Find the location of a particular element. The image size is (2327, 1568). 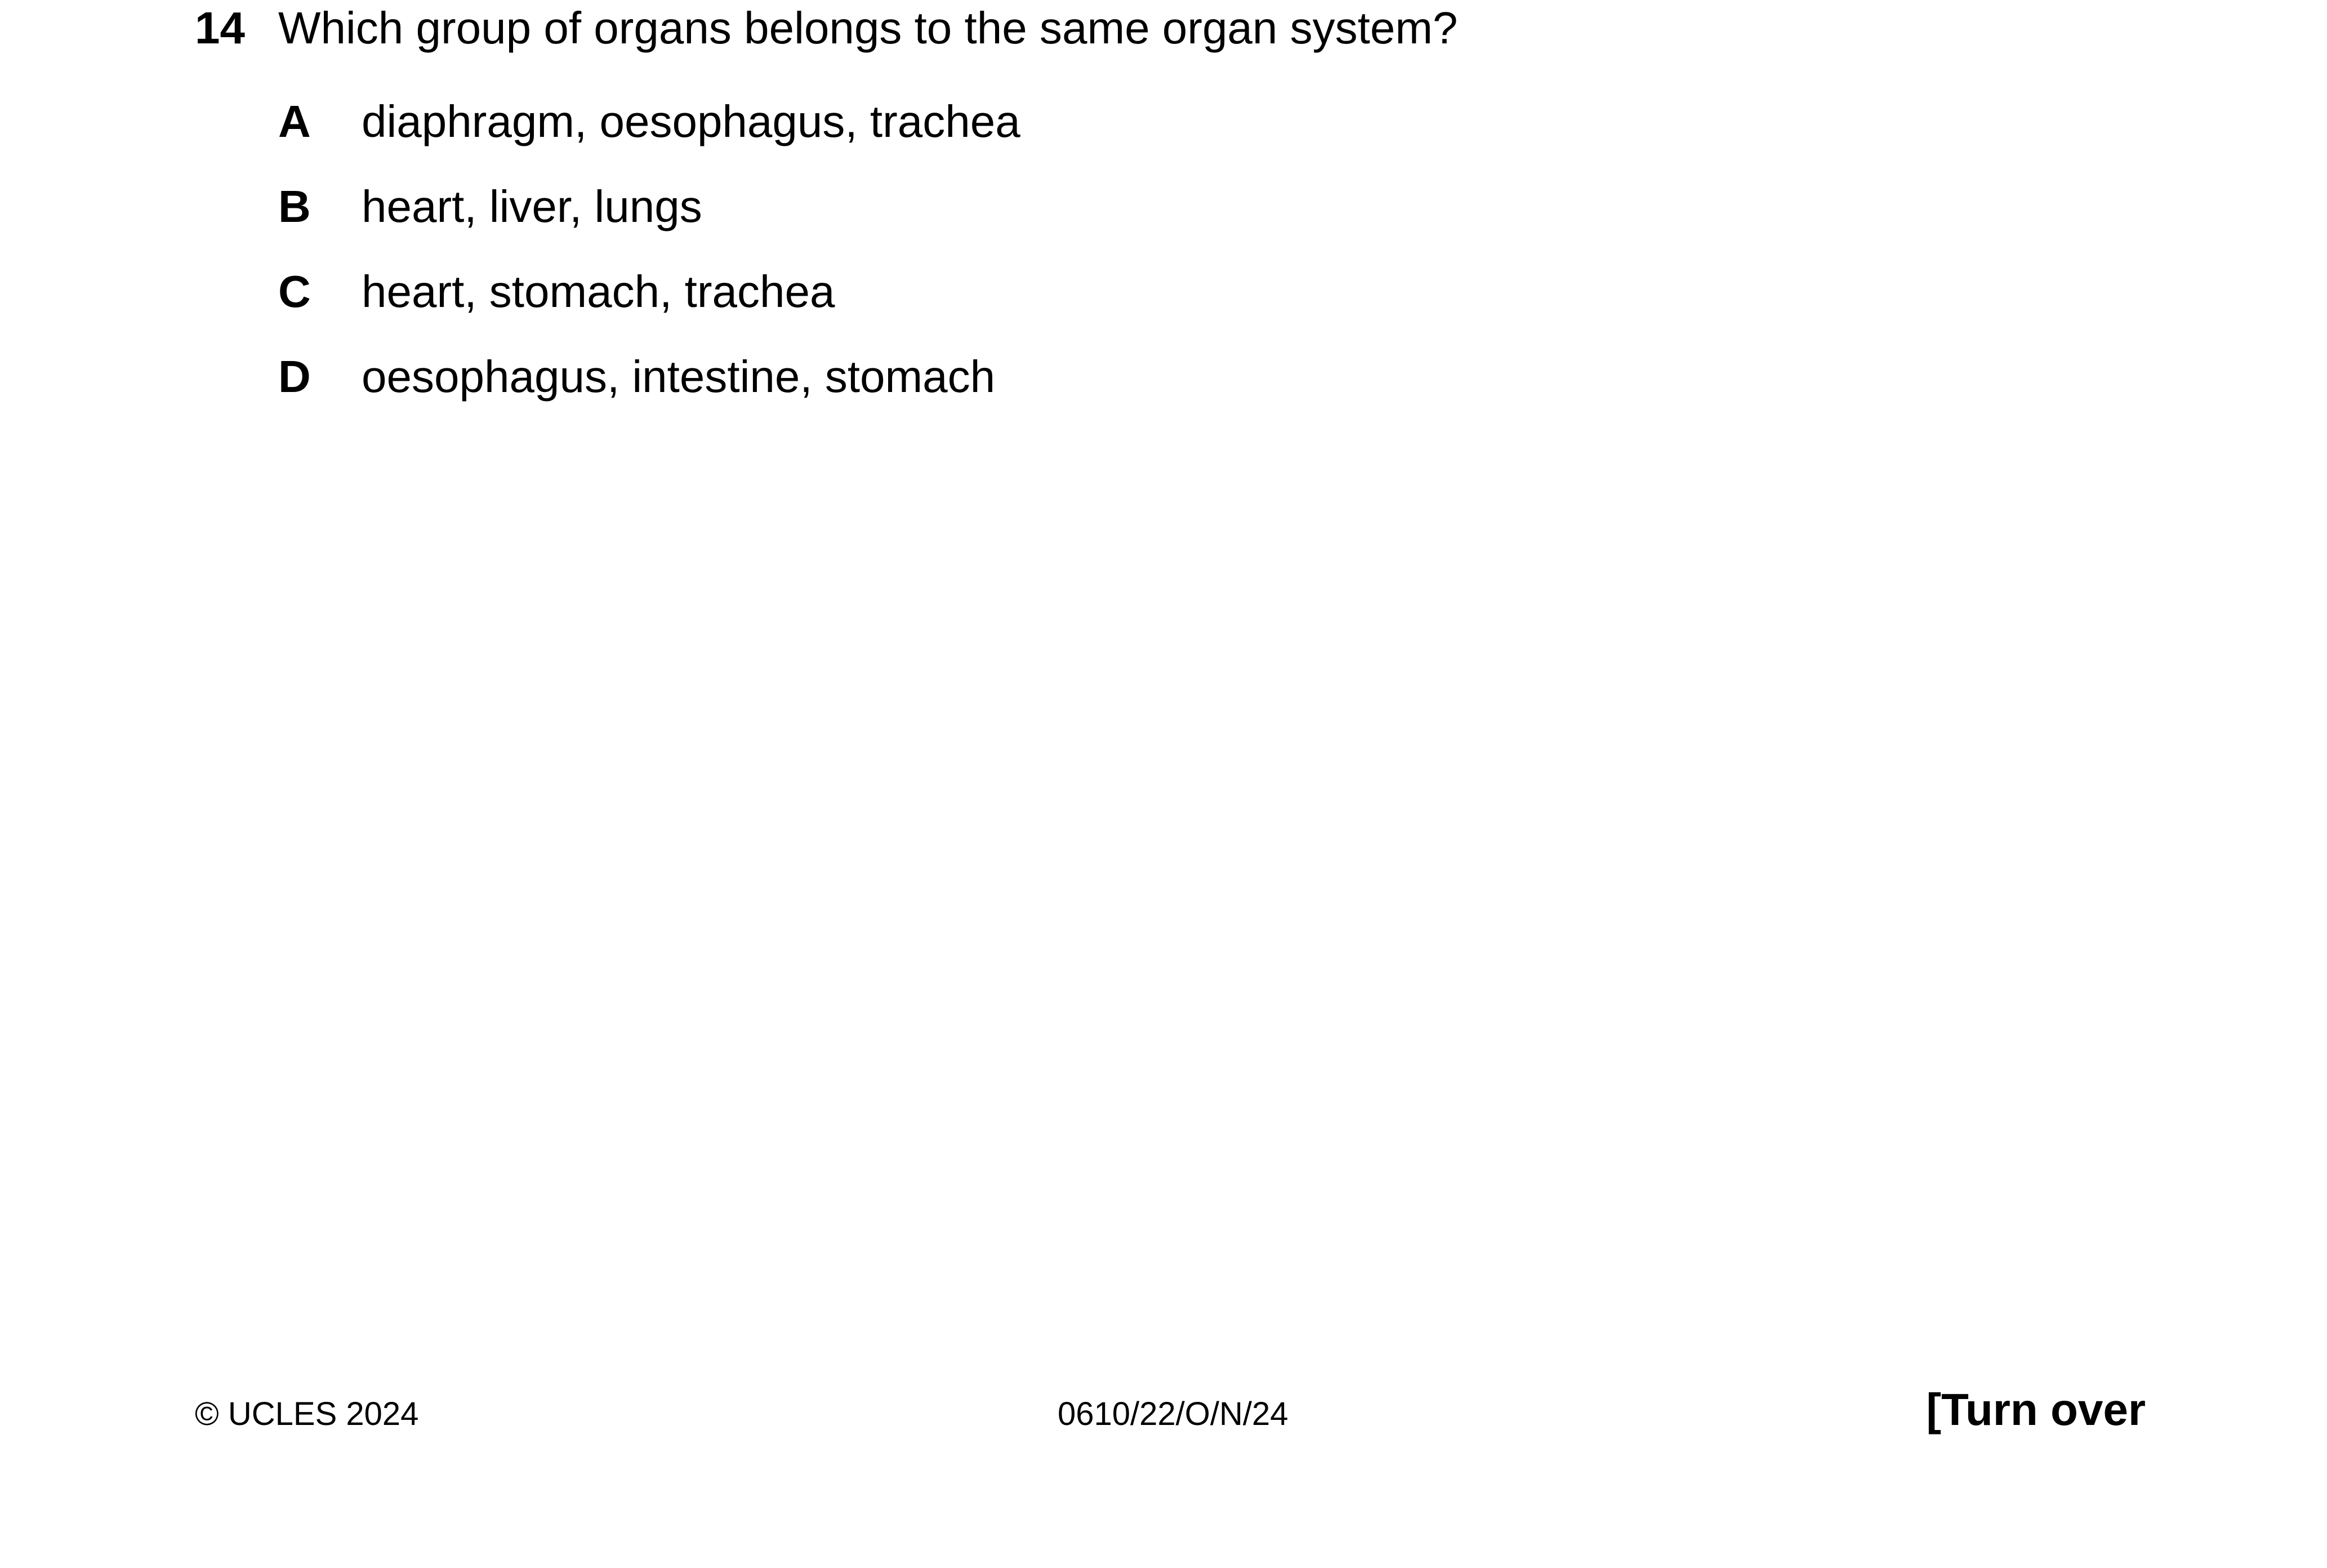

option-letter: C is located at coordinates (294, 291).